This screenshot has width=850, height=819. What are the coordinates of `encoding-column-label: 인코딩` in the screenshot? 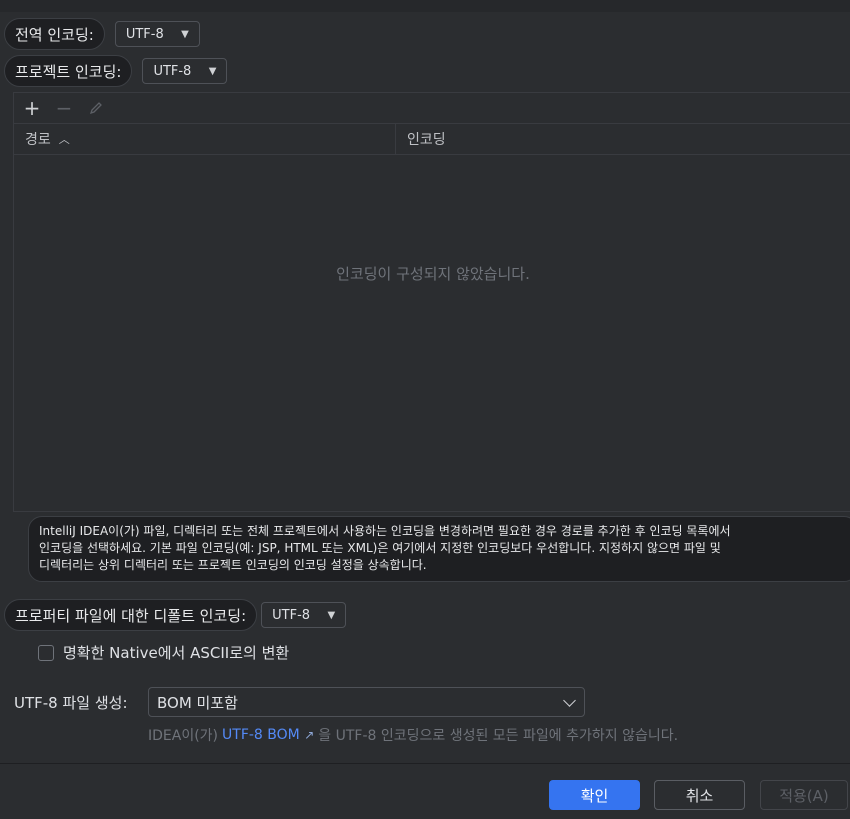 It's located at (426, 140).